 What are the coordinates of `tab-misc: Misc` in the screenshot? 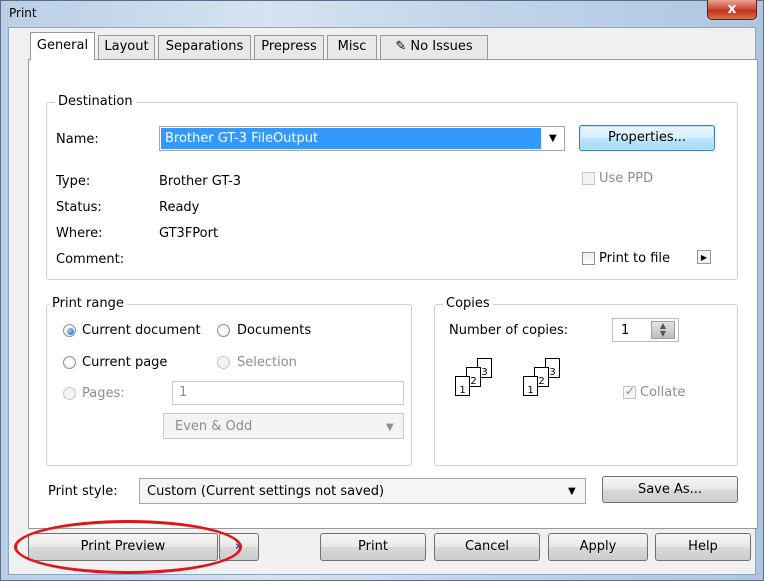 It's located at (352, 47).